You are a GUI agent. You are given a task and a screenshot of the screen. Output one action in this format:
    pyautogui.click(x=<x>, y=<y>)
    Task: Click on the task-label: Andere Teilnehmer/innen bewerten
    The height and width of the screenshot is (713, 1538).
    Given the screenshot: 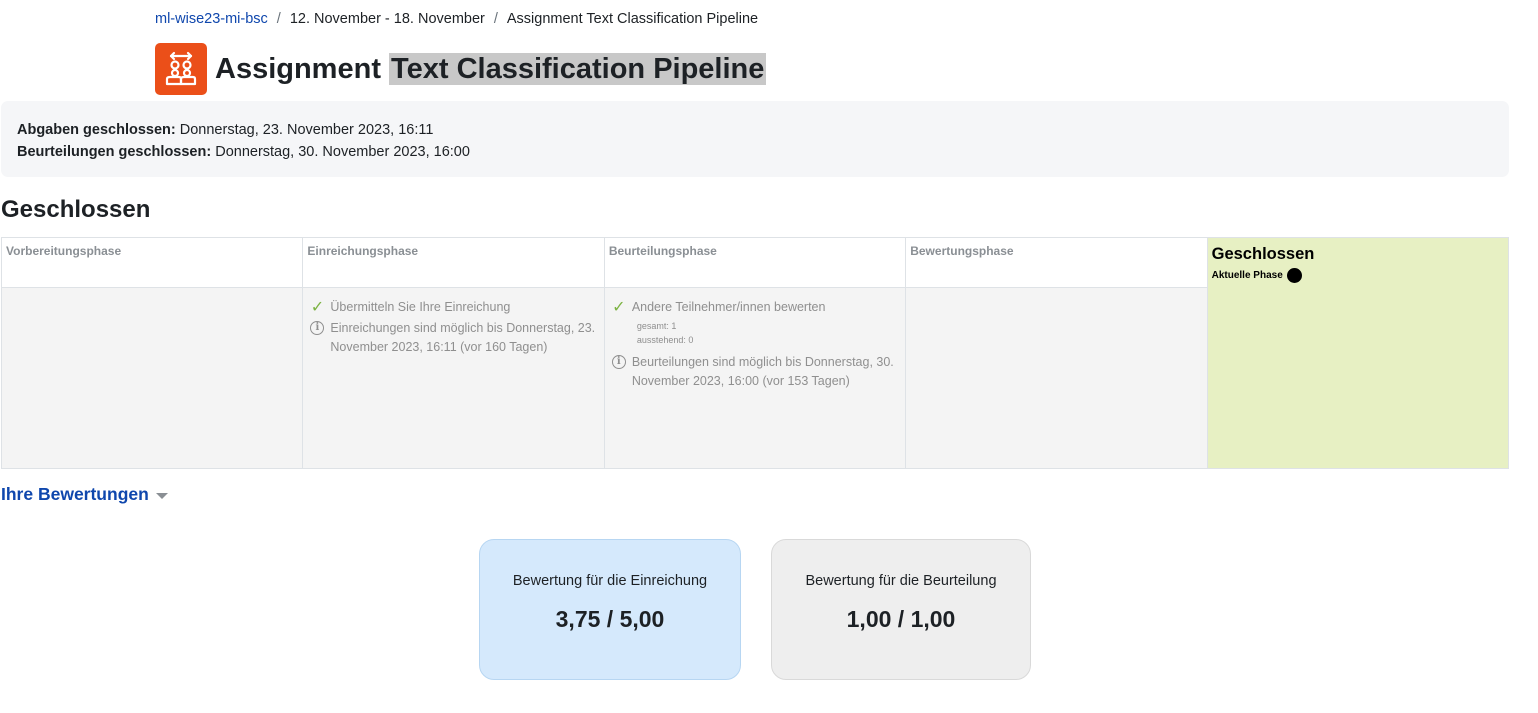 What is the action you would take?
    pyautogui.click(x=728, y=307)
    